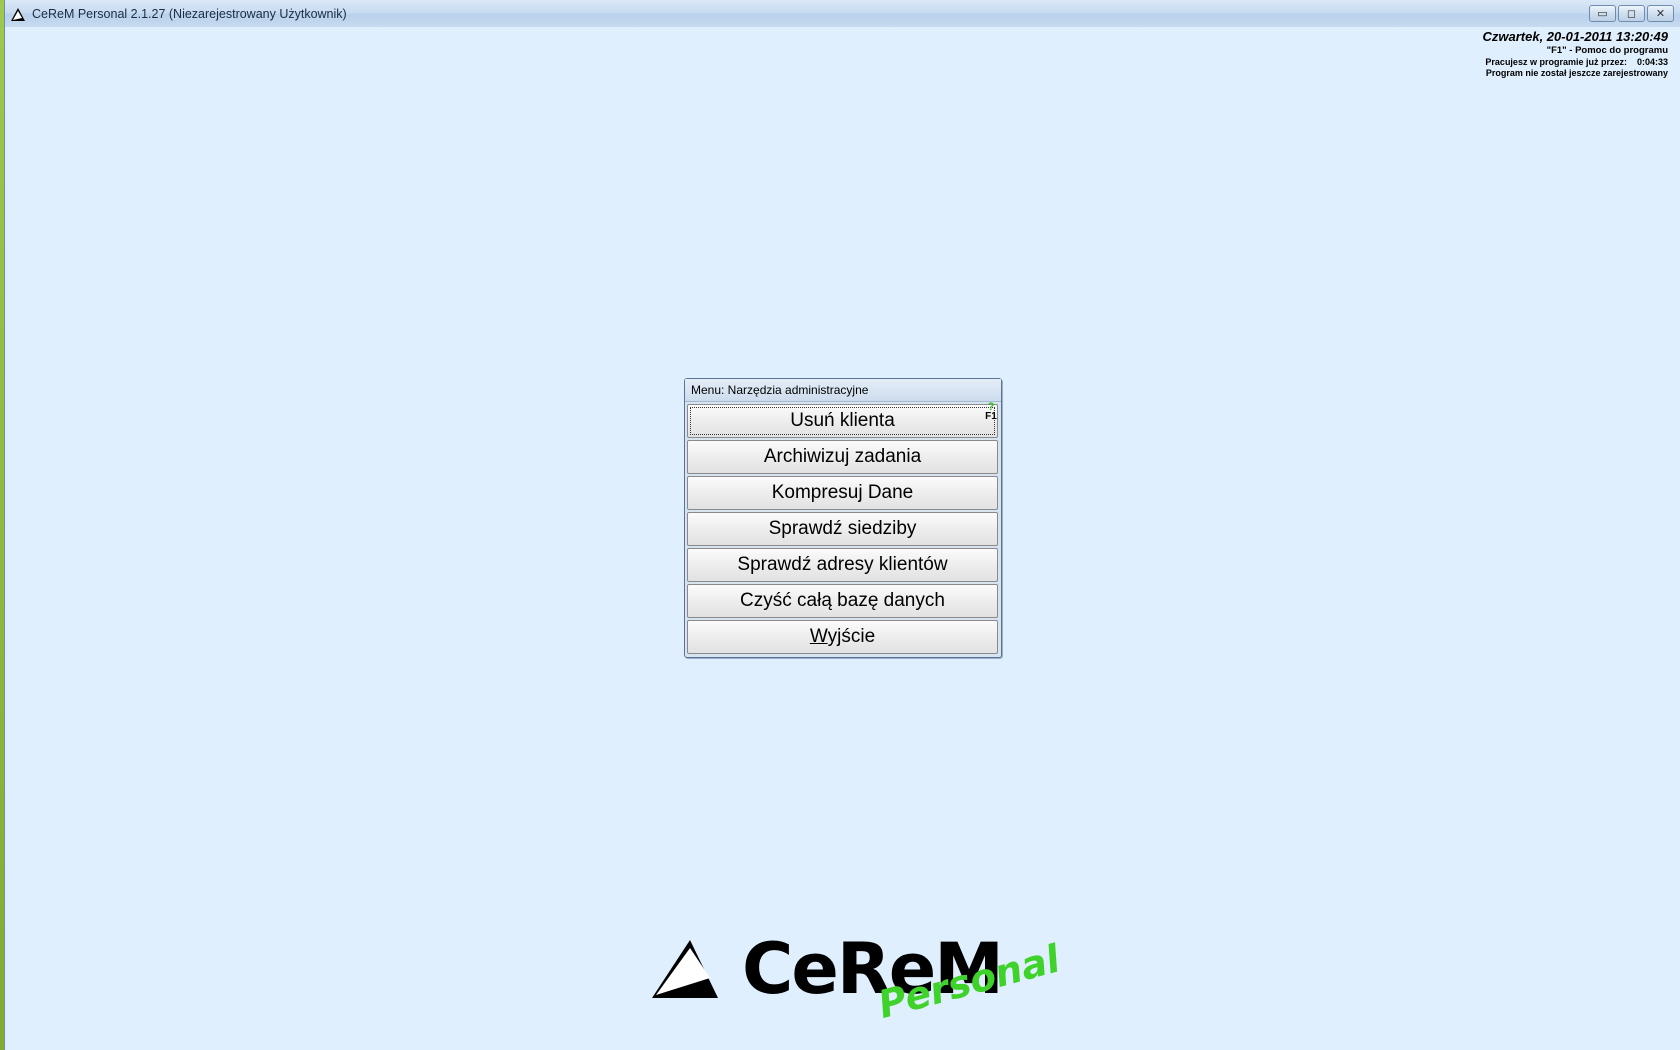  What do you see at coordinates (843, 390) in the screenshot?
I see `menu-title: Menu: Narzędzia administracyjne` at bounding box center [843, 390].